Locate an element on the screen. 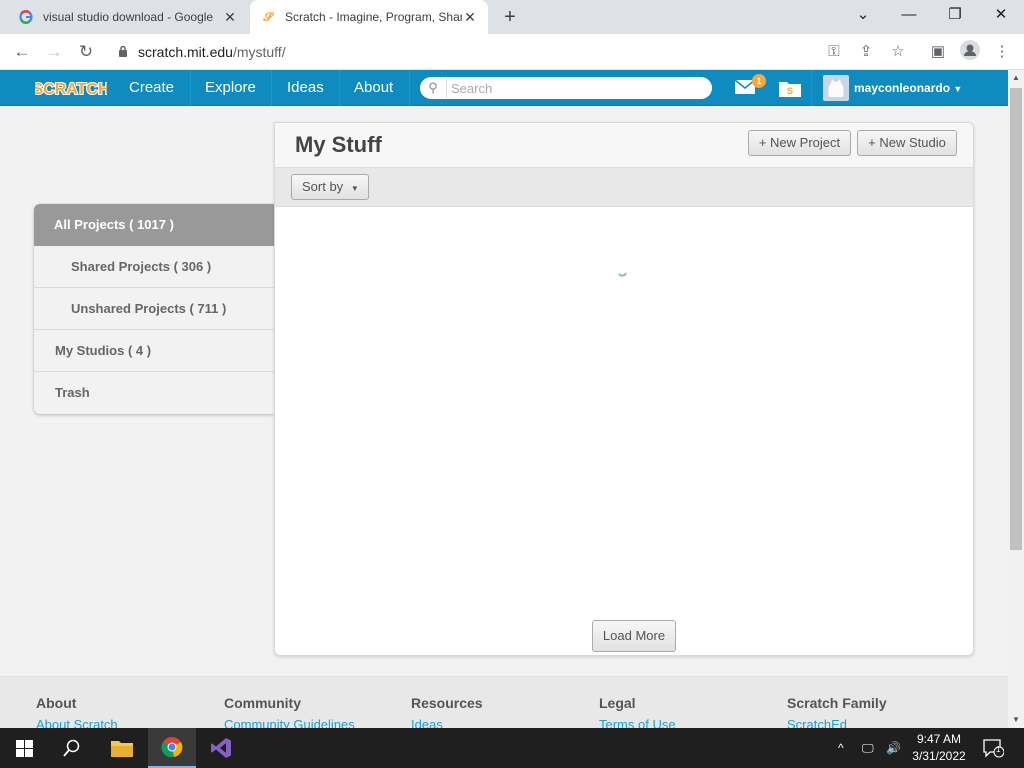 This screenshot has width=1024, height=768. tab-title: Scratch - Imagine, Program, Shar is located at coordinates (373, 17).